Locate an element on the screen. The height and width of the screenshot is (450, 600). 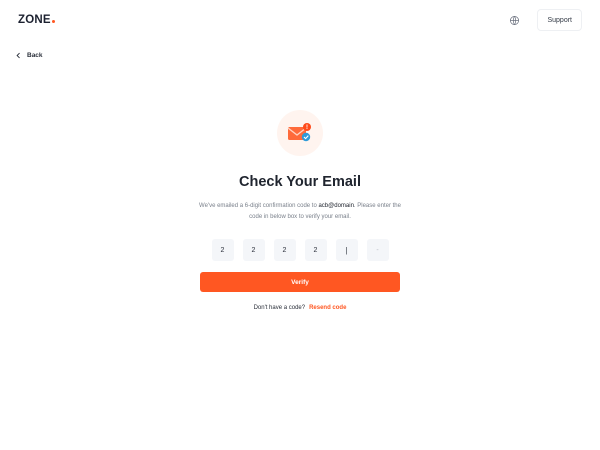
chevron-left-icon is located at coordinates (18, 55).